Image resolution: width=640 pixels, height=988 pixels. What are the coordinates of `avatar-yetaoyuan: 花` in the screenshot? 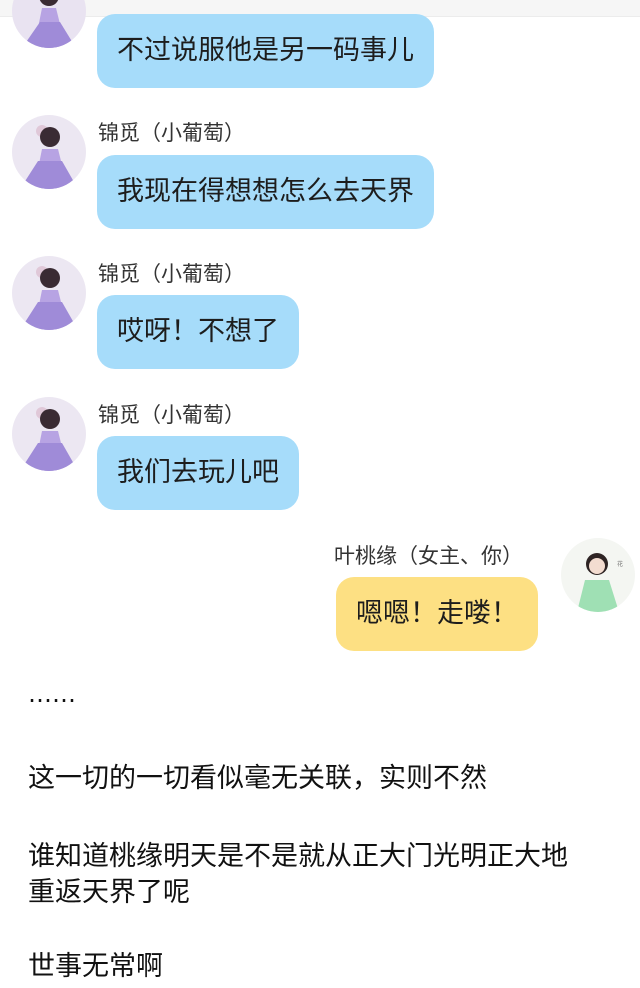 It's located at (598, 575).